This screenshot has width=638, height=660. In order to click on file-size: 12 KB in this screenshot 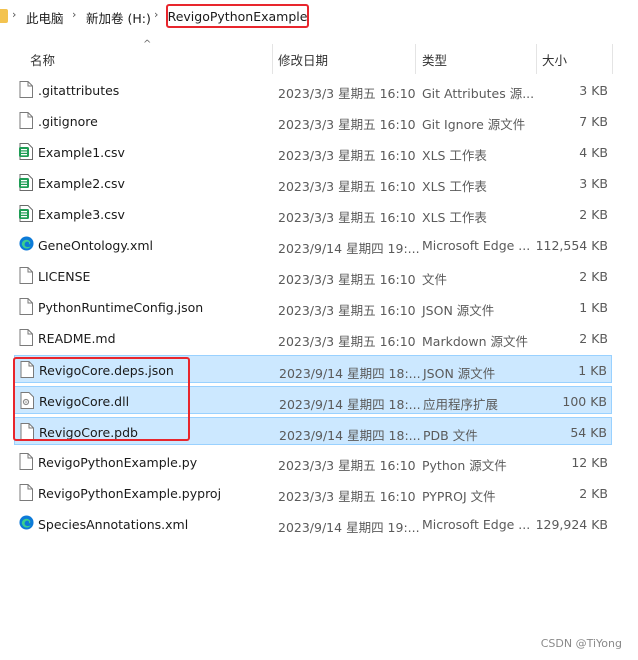, I will do `click(589, 462)`.